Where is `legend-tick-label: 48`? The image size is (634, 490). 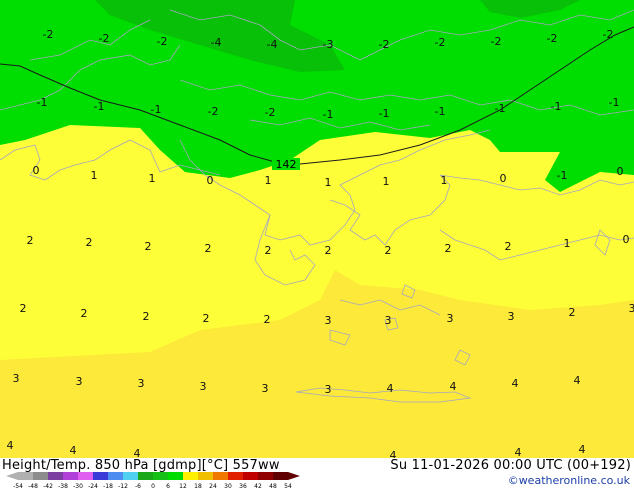 legend-tick-label: 48 is located at coordinates (273, 486).